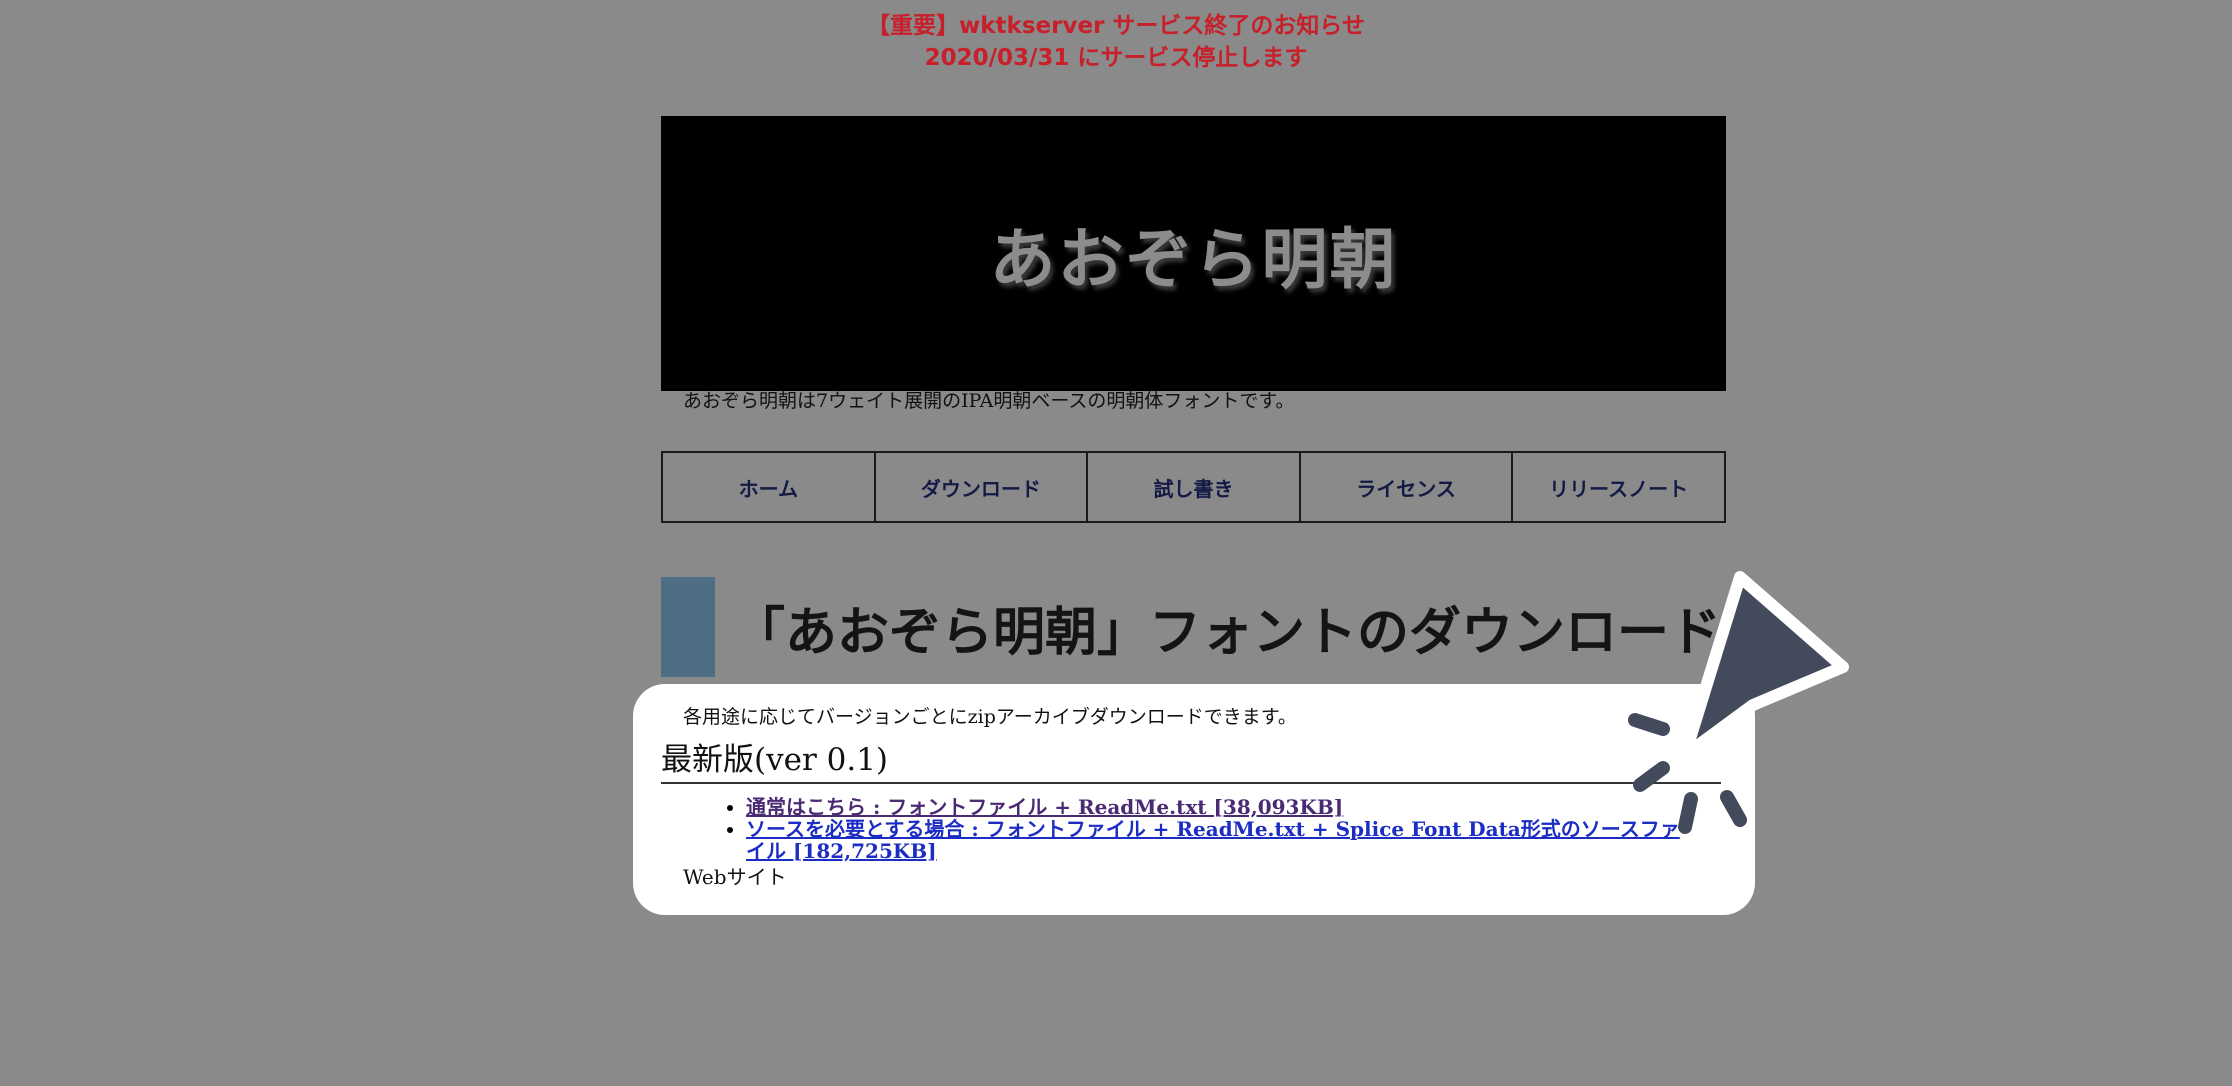  I want to click on nav-download: ダウンロード, so click(982, 487).